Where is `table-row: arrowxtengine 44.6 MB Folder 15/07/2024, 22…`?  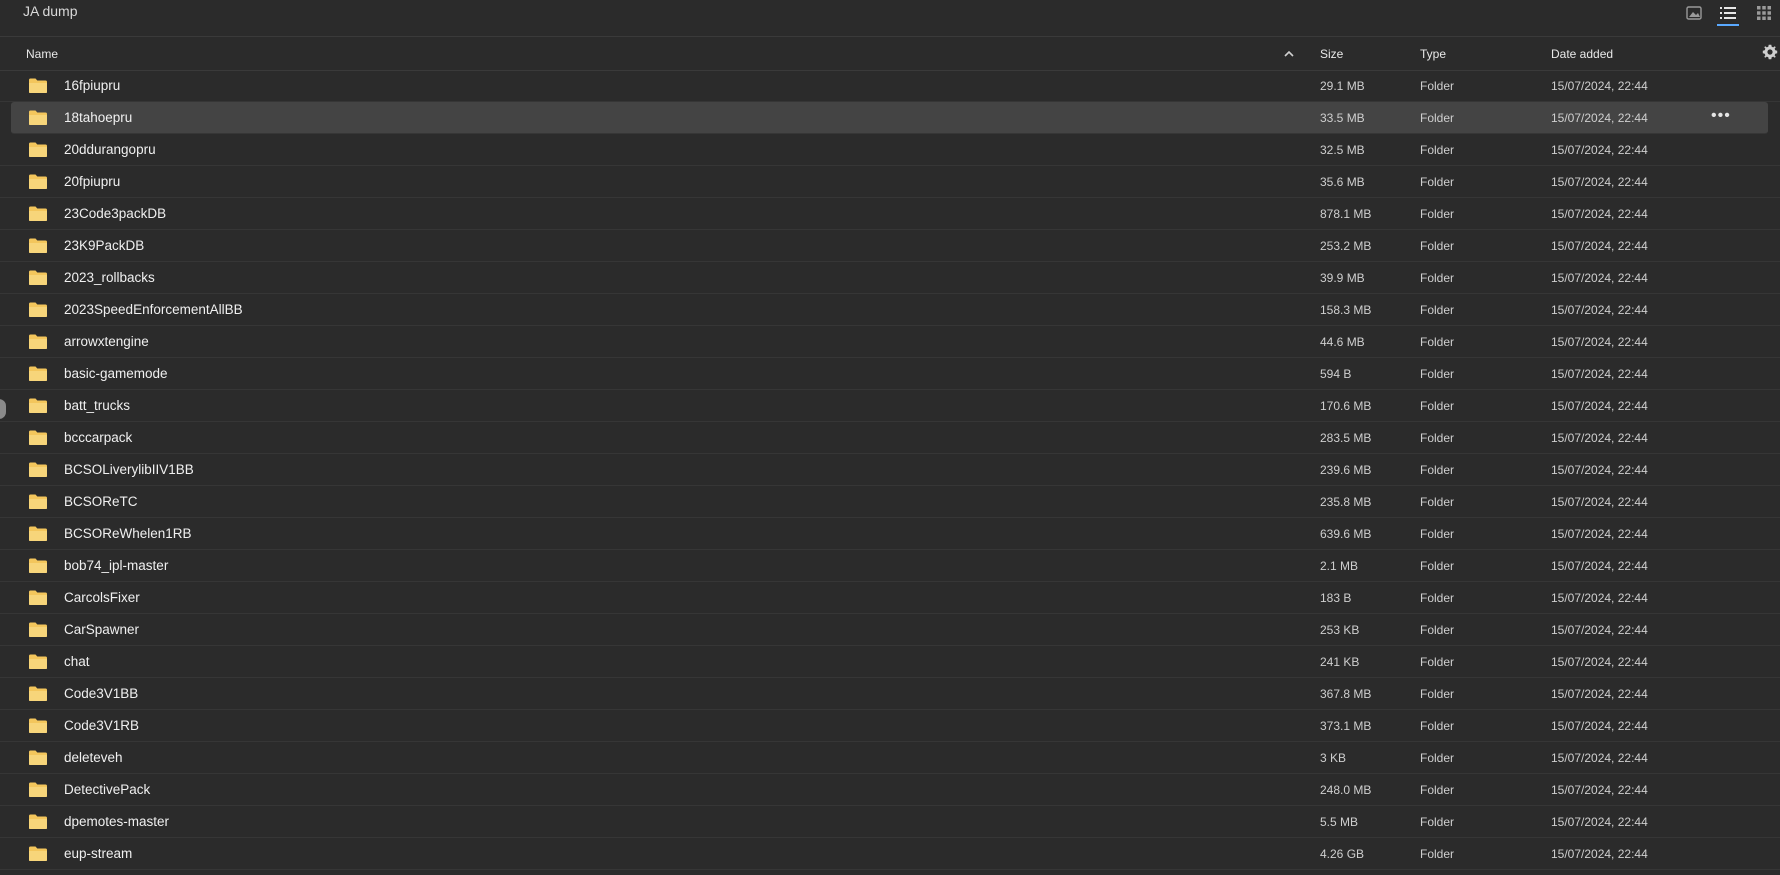 table-row: arrowxtengine 44.6 MB Folder 15/07/2024, 22… is located at coordinates (890, 342).